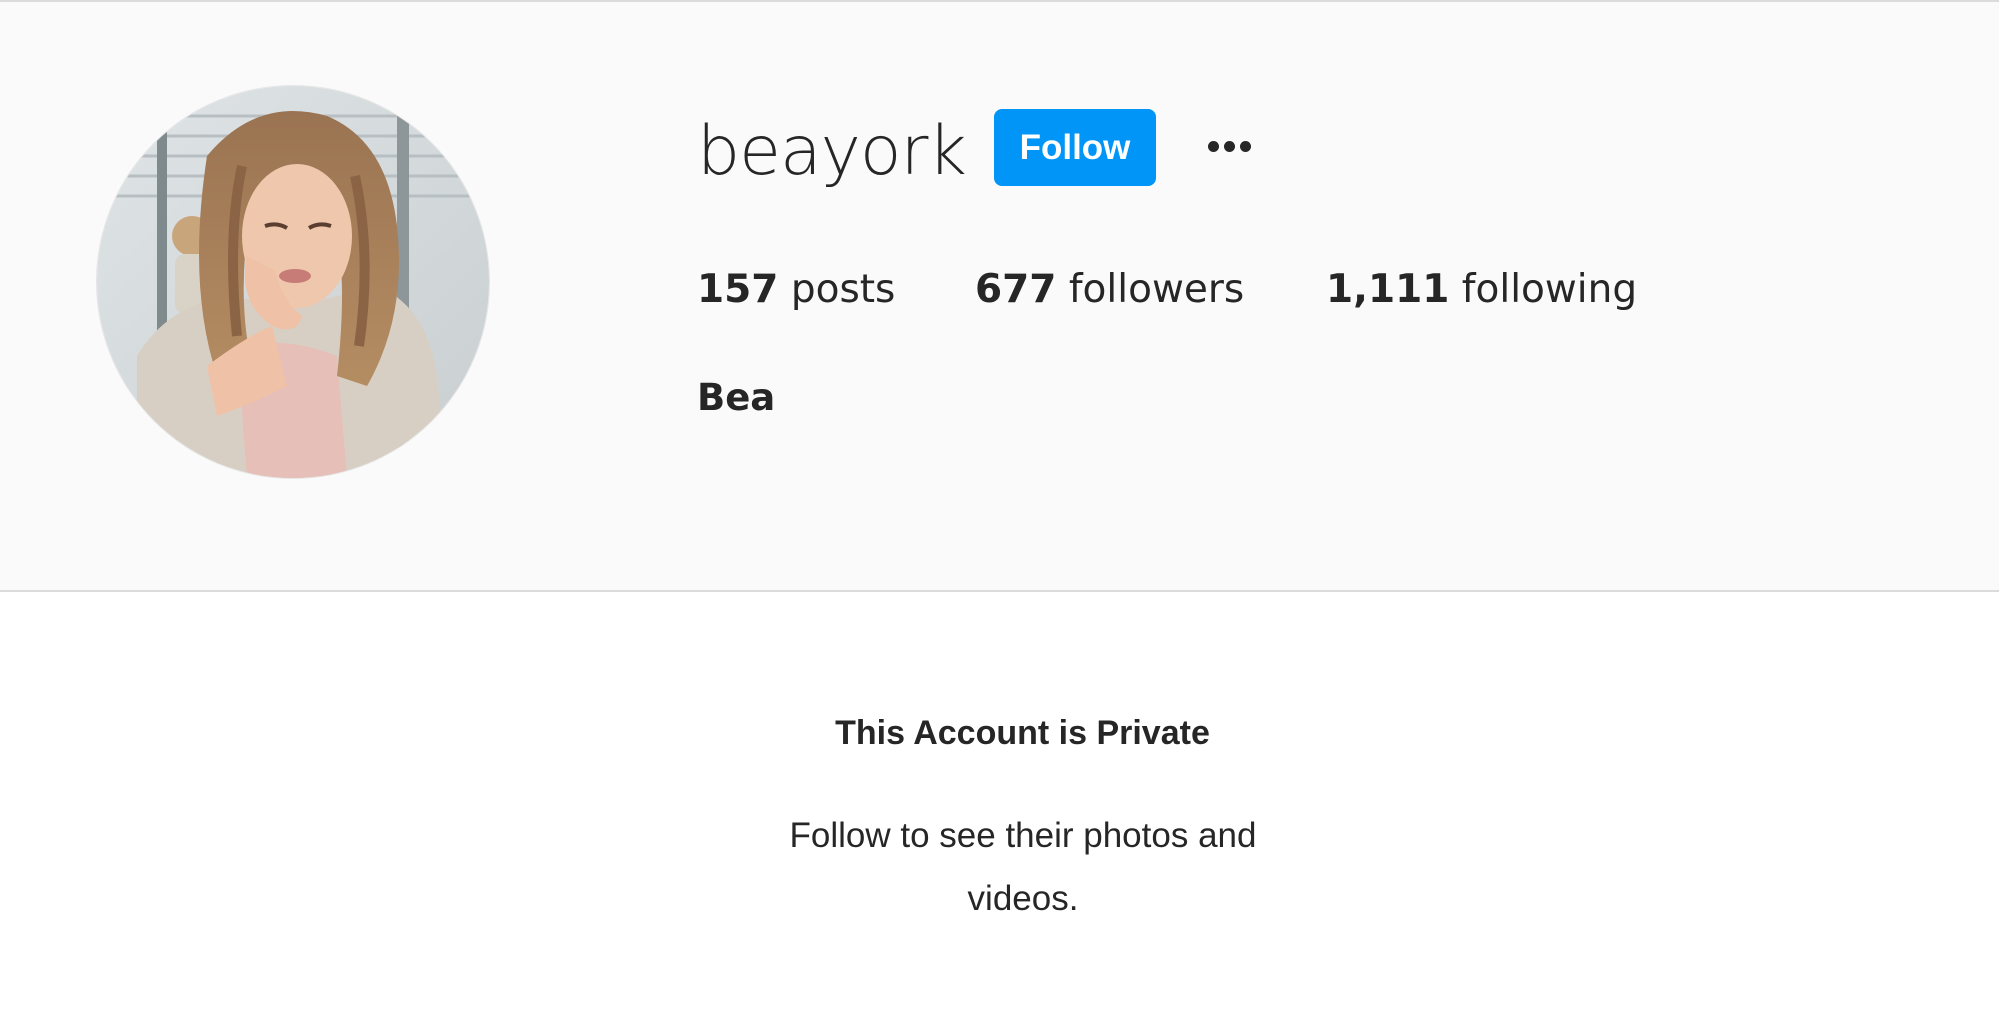 This screenshot has height=1017, width=1999. I want to click on followers-link: 677 followers, so click(1109, 290).